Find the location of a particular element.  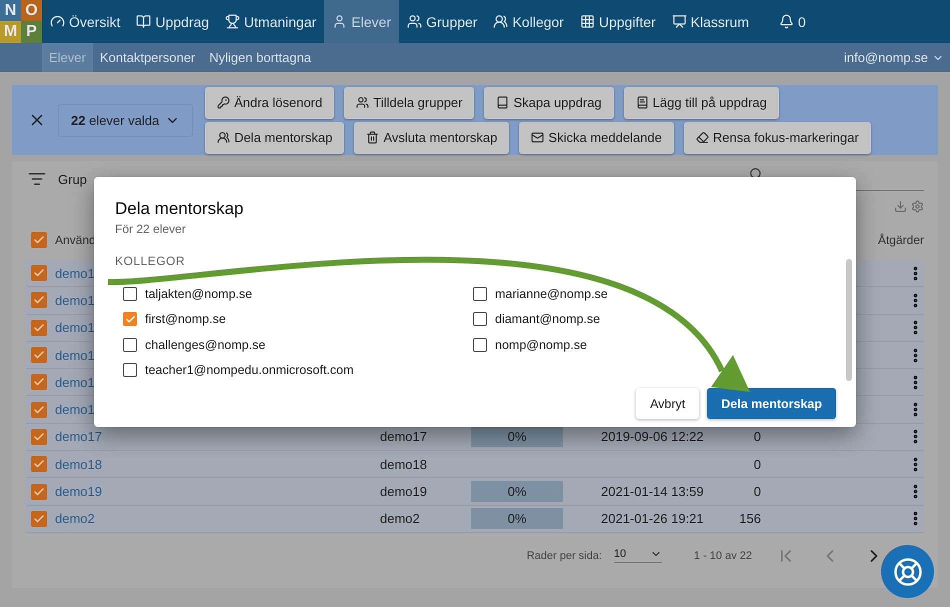

user-menu: info@nomp.se is located at coordinates (897, 57).